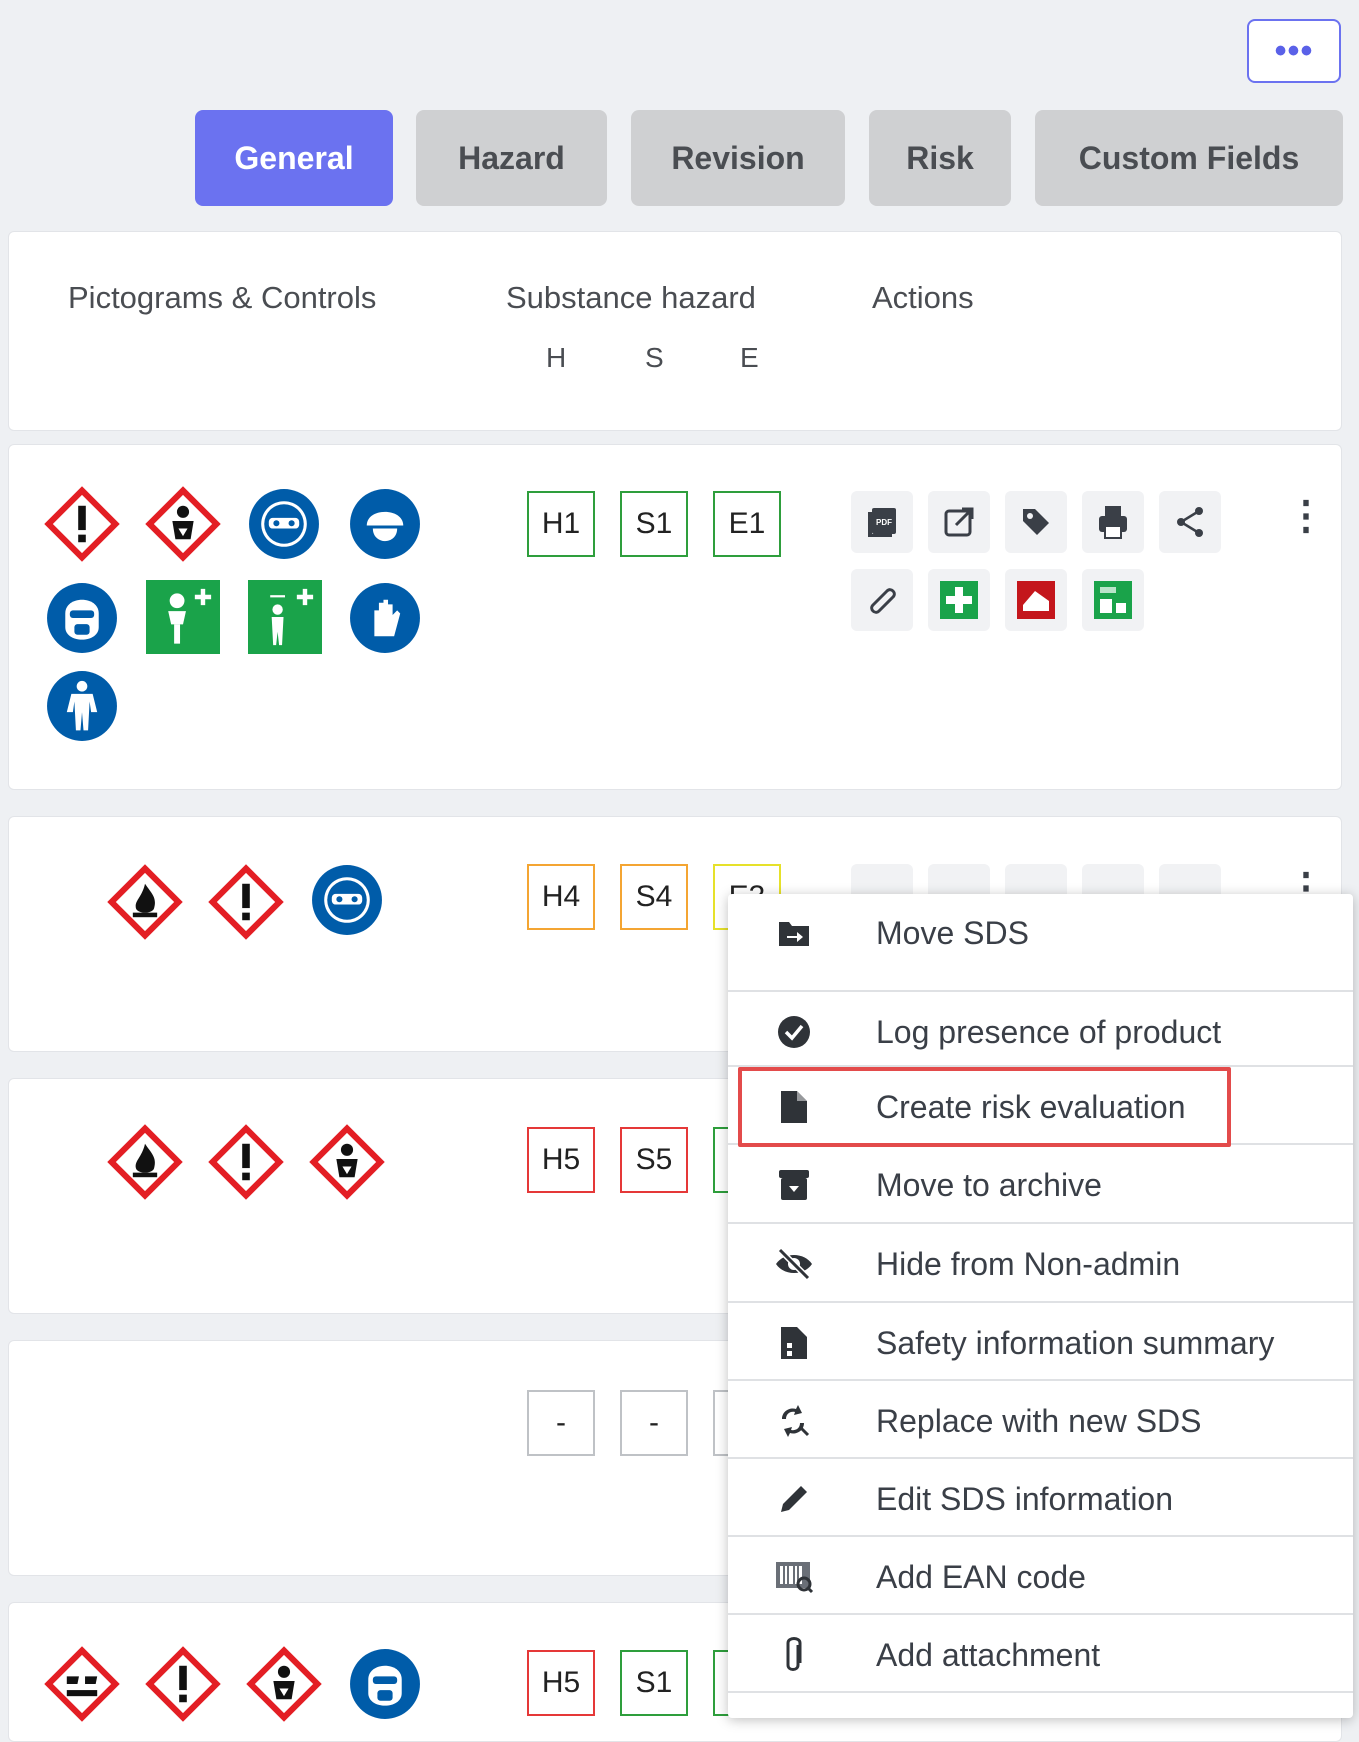 Image resolution: width=1359 pixels, height=1742 pixels. I want to click on first-aid-icon, so click(959, 600).